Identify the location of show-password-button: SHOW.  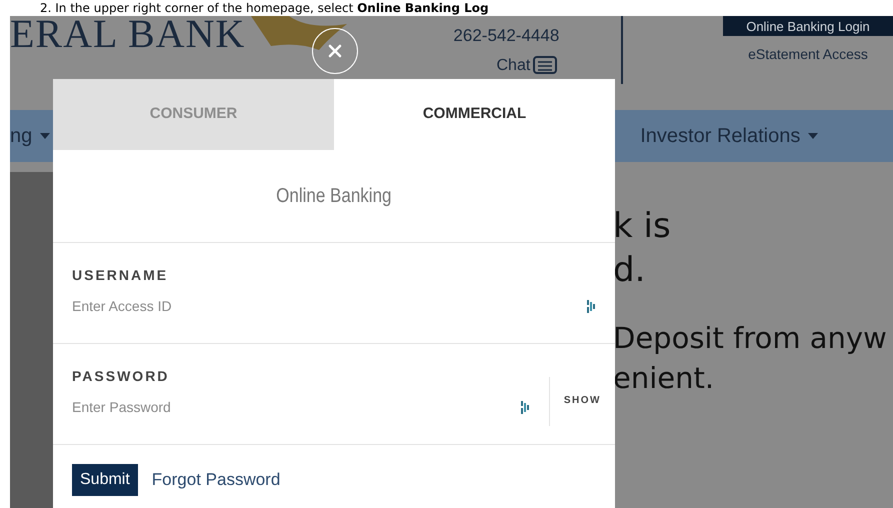
(582, 400).